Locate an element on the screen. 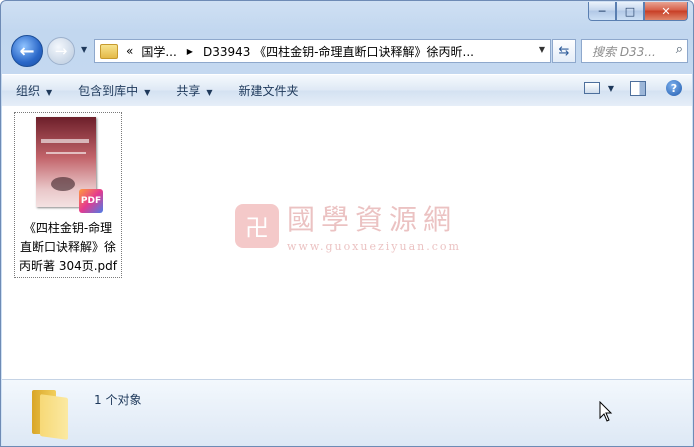 The height and width of the screenshot is (447, 694). file-name-line: 丙昕著 304页.pdf is located at coordinates (68, 266).